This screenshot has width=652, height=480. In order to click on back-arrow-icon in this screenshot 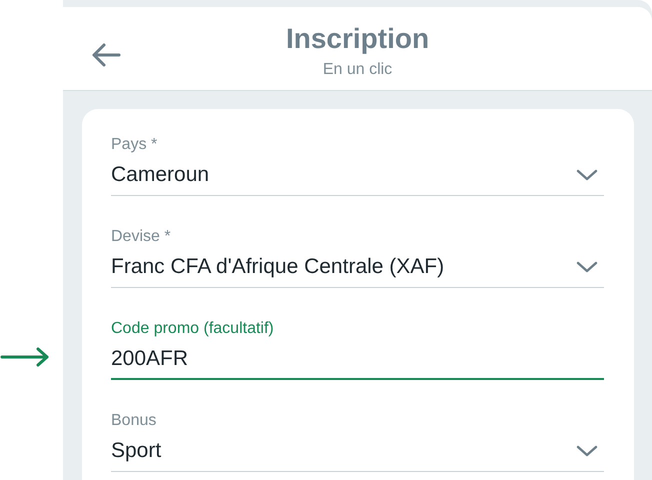, I will do `click(106, 55)`.